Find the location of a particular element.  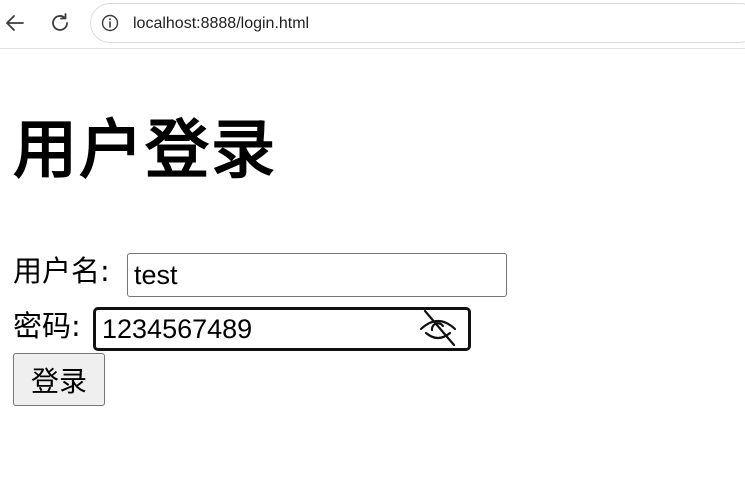

login-button: 登录 is located at coordinates (59, 379).